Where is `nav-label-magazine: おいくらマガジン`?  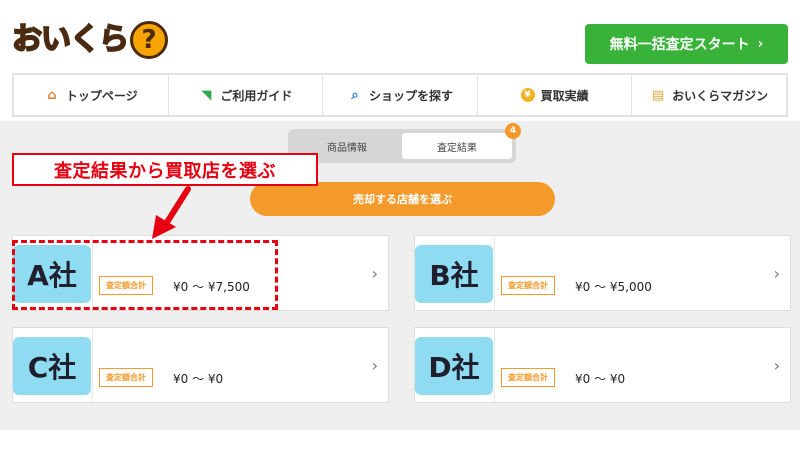 nav-label-magazine: おいくらマガジン is located at coordinates (720, 95).